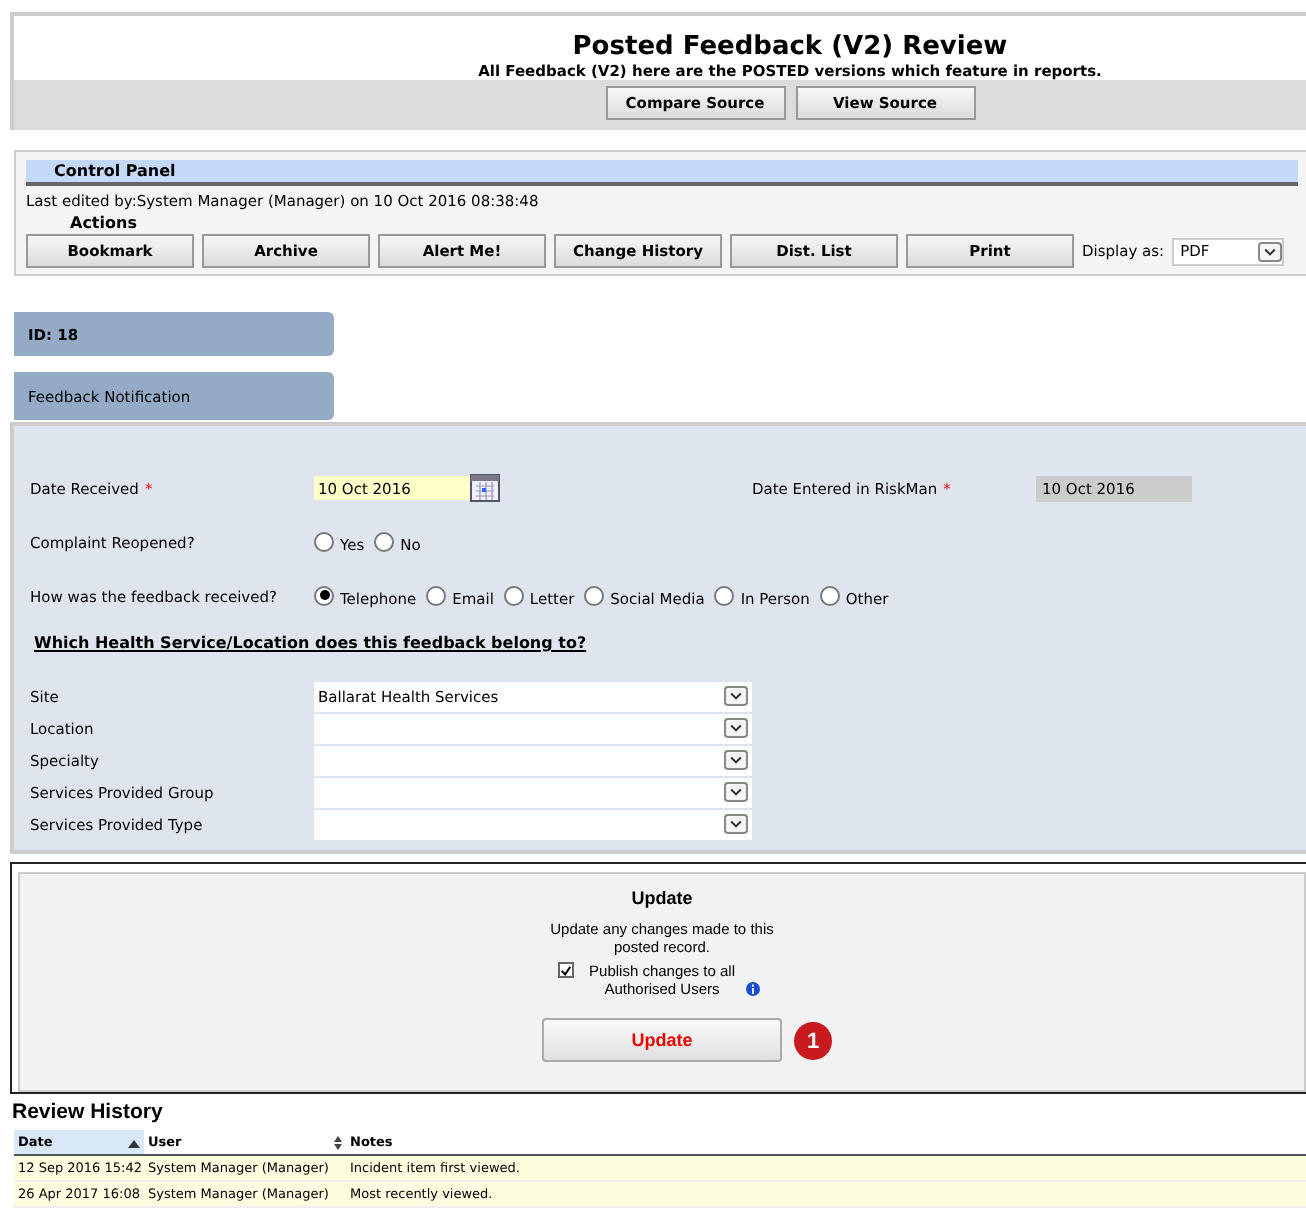 This screenshot has width=1306, height=1208. Describe the element at coordinates (485, 488) in the screenshot. I see `calendar-icon` at that location.